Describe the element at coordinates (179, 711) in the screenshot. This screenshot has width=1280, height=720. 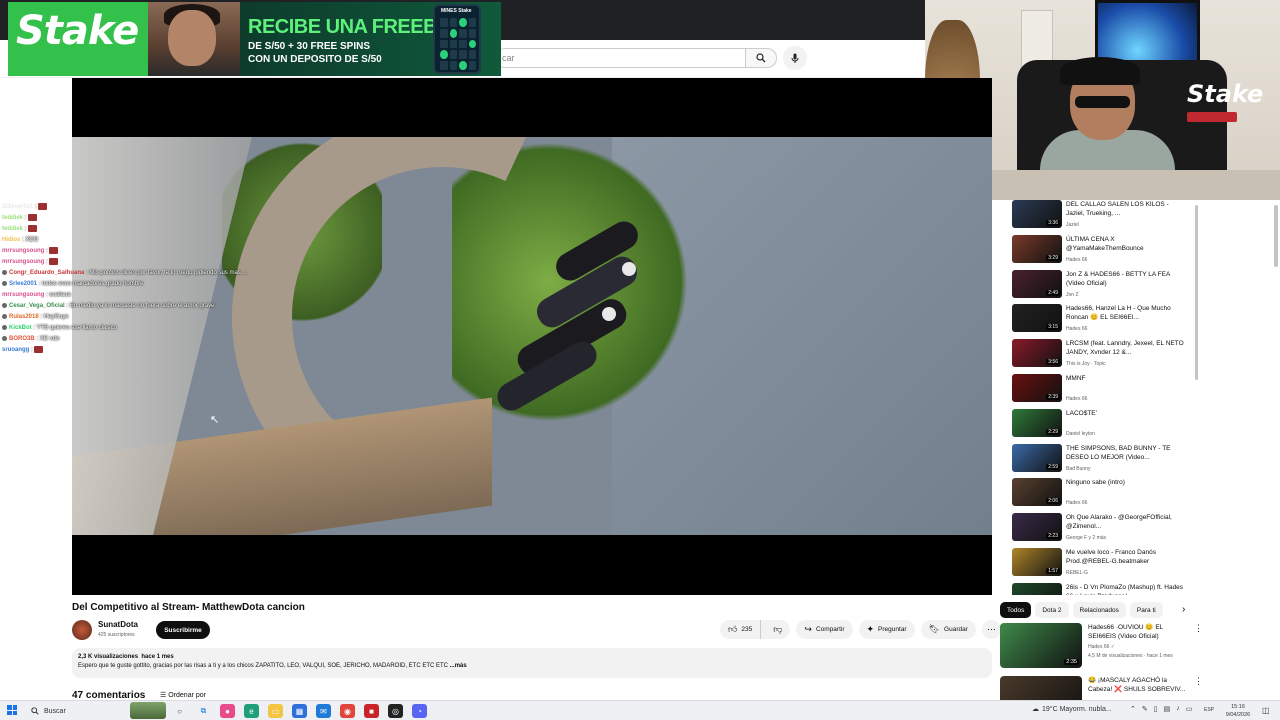
I see `task-view-icon: ○` at that location.